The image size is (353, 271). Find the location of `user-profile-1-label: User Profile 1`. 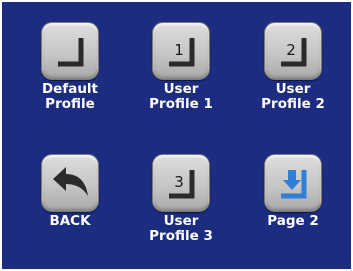

user-profile-1-label: User Profile 1 is located at coordinates (181, 96).